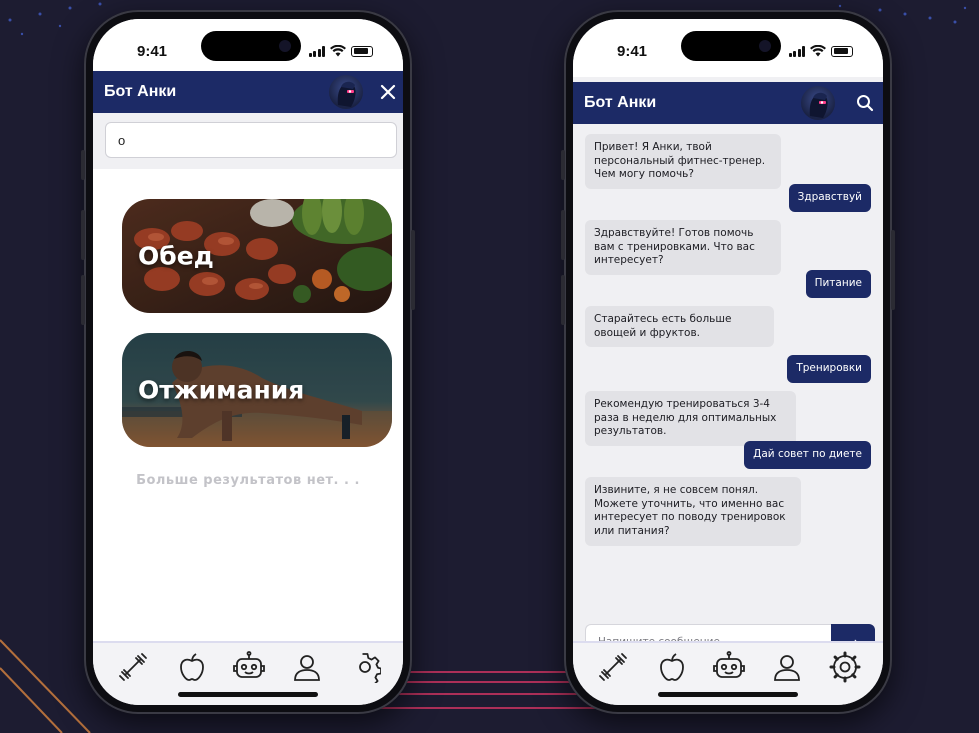  Describe the element at coordinates (251, 140) in the screenshot. I see `search-input` at that location.